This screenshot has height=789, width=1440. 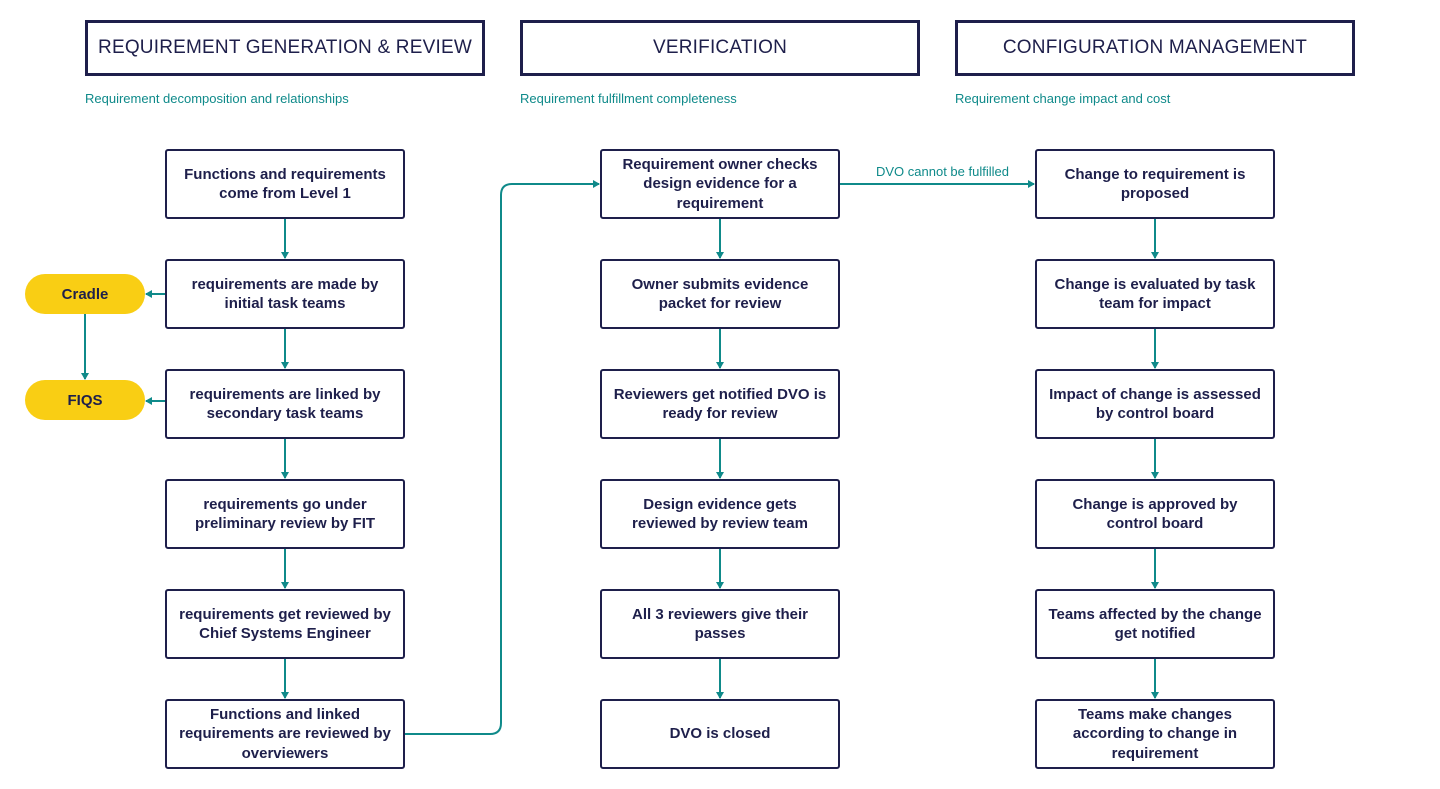 I want to click on step-change-proposed: Change to requirement is proposed, so click(x=1155, y=184).